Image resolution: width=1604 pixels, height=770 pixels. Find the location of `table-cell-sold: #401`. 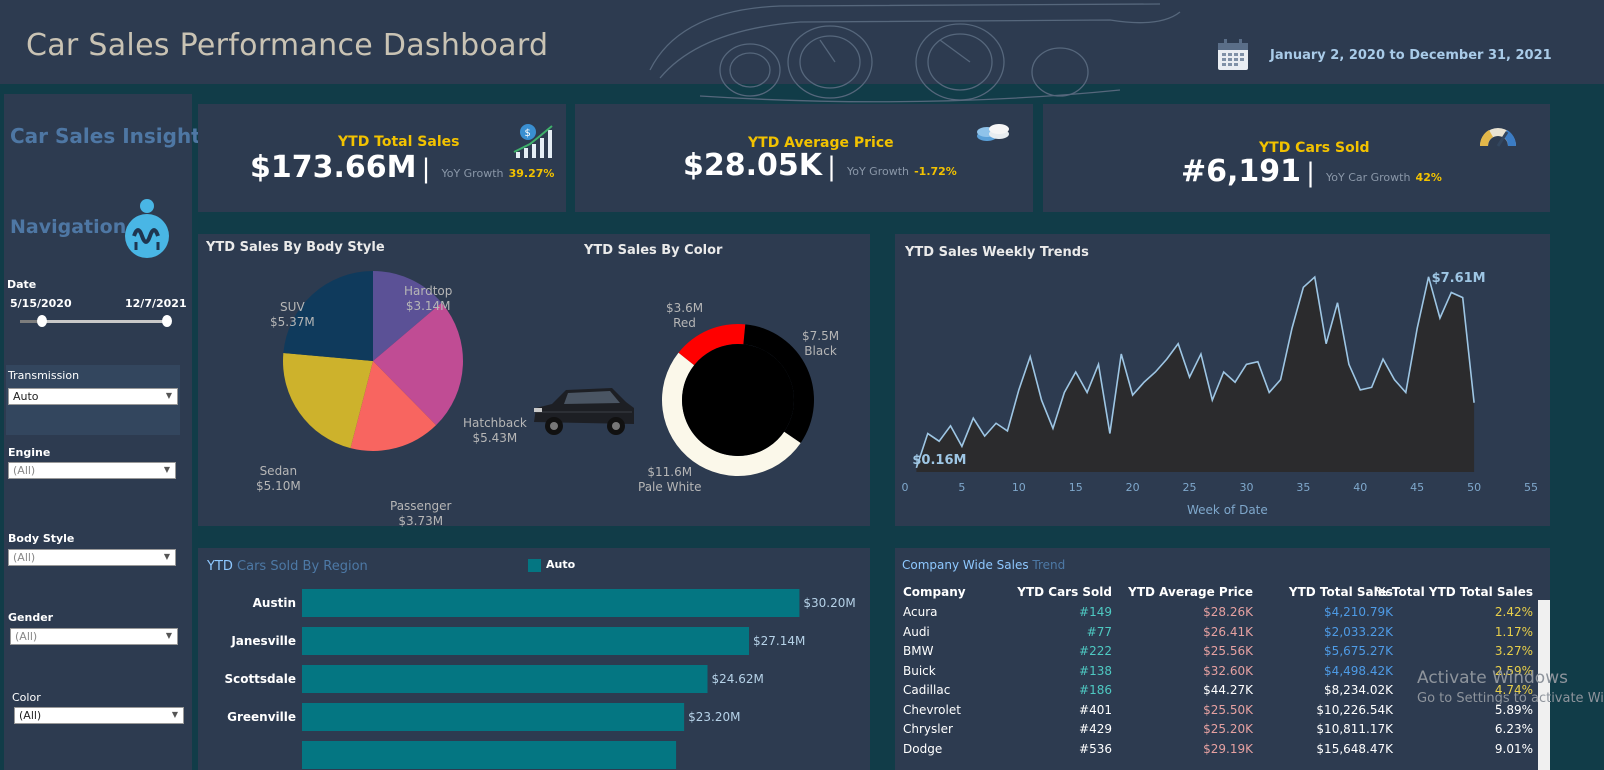

table-cell-sold: #401 is located at coordinates (1095, 709).